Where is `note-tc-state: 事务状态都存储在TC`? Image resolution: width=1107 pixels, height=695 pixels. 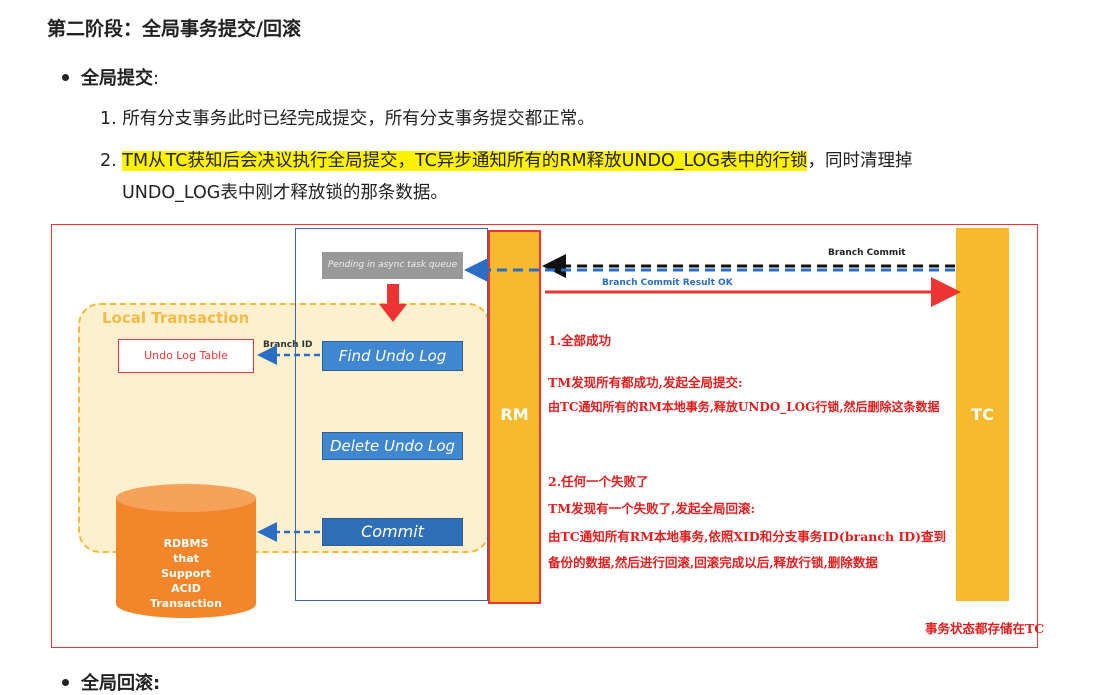
note-tc-state: 事务状态都存储在TC is located at coordinates (985, 628).